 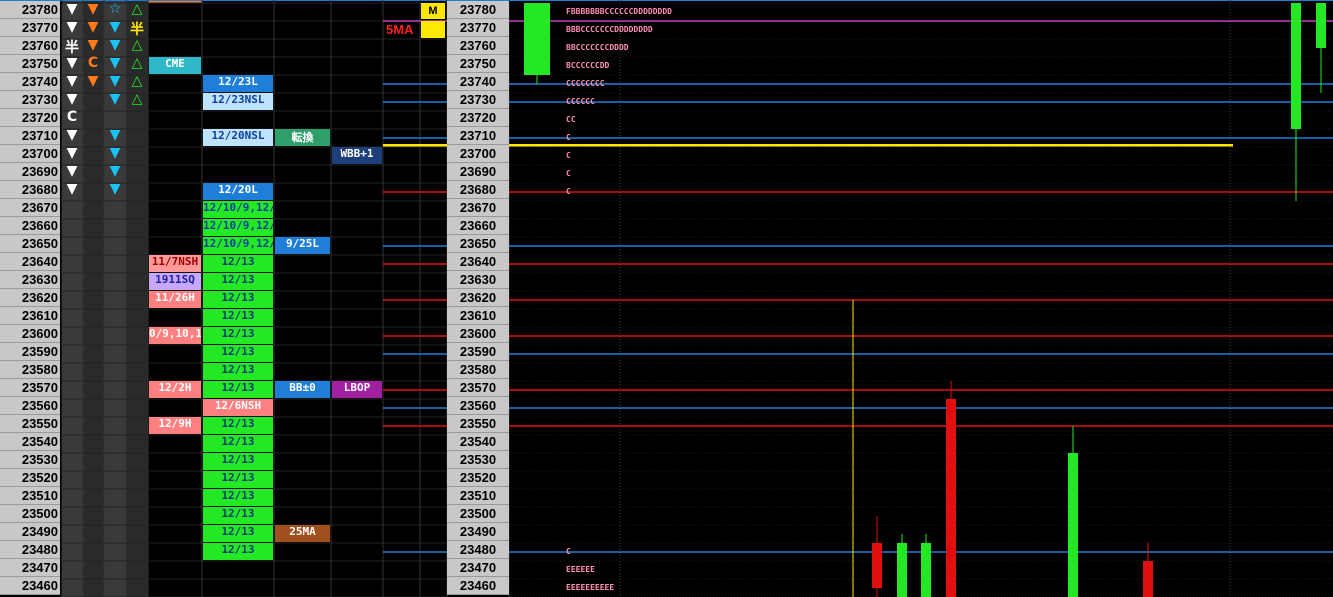 I want to click on price-tick: 23560, so click(x=478, y=406).